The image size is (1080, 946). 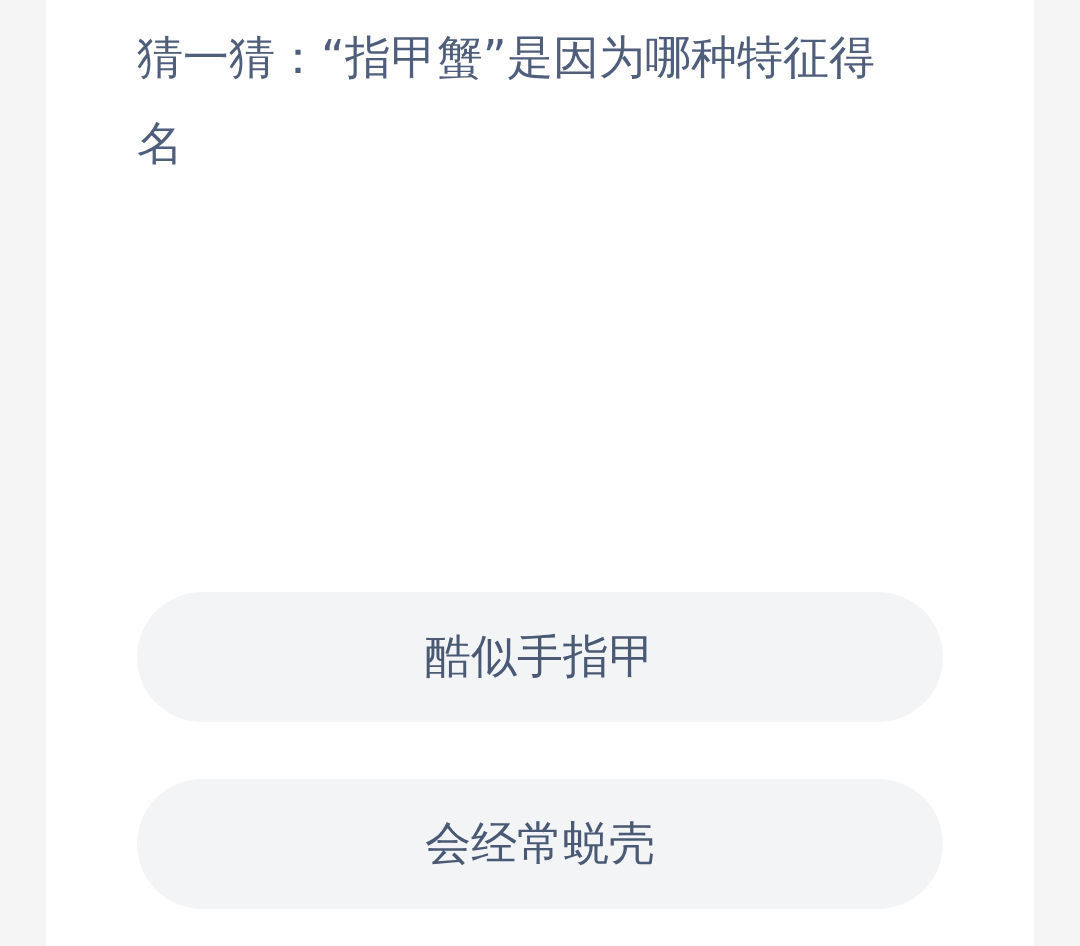 What do you see at coordinates (506, 100) in the screenshot?
I see `question-text: 猜一猜：“指甲蟹”是因为哪种特征得名` at bounding box center [506, 100].